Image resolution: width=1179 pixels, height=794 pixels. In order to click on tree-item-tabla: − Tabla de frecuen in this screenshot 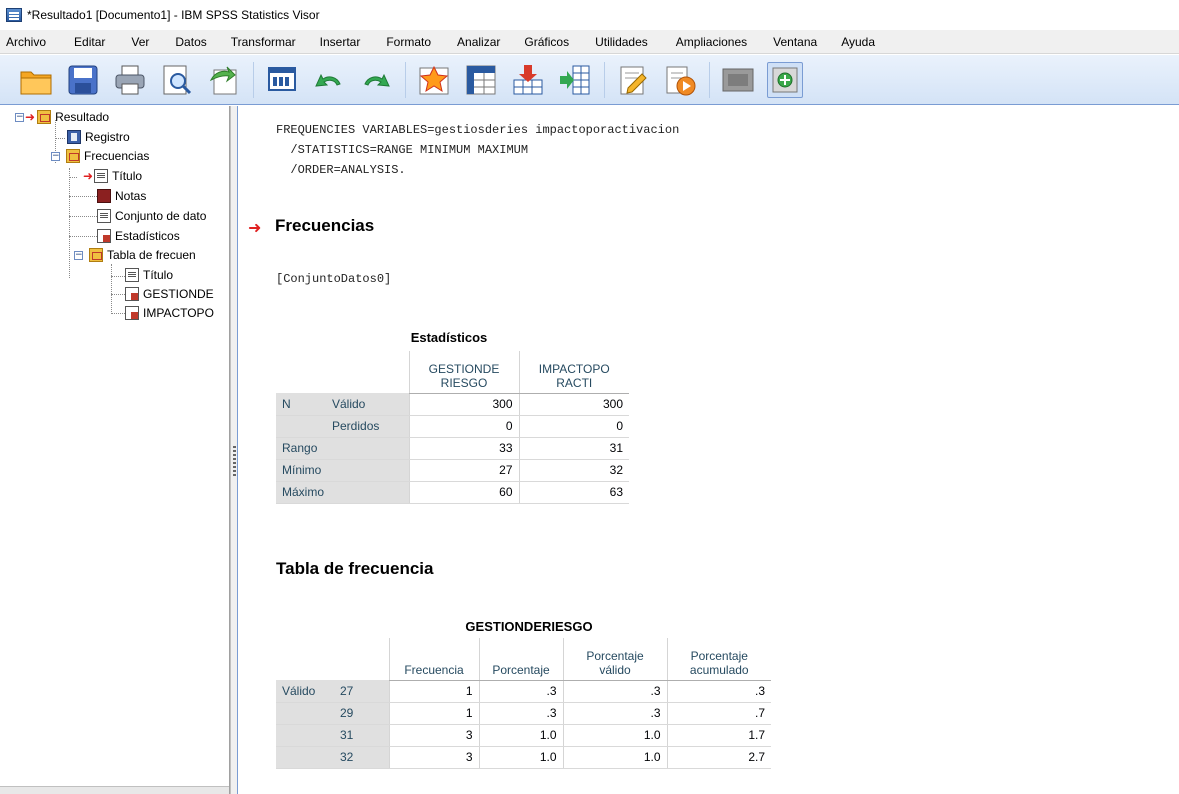, I will do `click(135, 255)`.